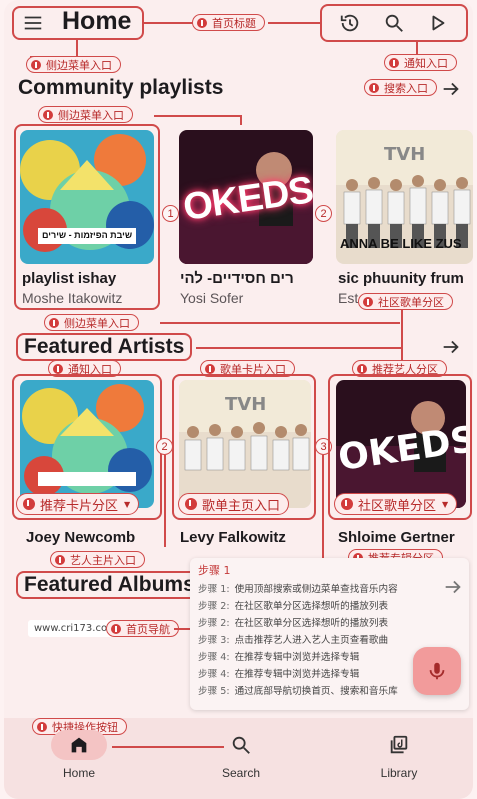  Describe the element at coordinates (323, 213) in the screenshot. I see `annotation-num-2: 2` at that location.